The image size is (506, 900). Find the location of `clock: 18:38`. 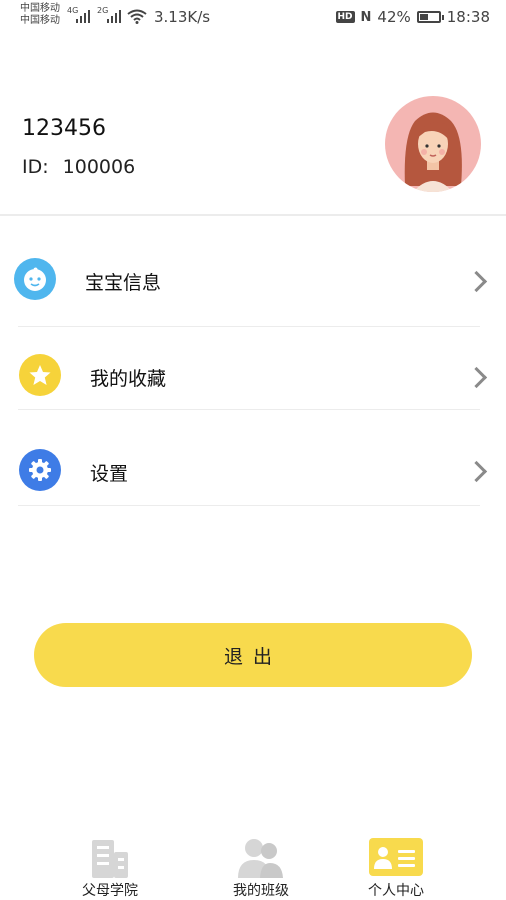

clock: 18:38 is located at coordinates (468, 17).